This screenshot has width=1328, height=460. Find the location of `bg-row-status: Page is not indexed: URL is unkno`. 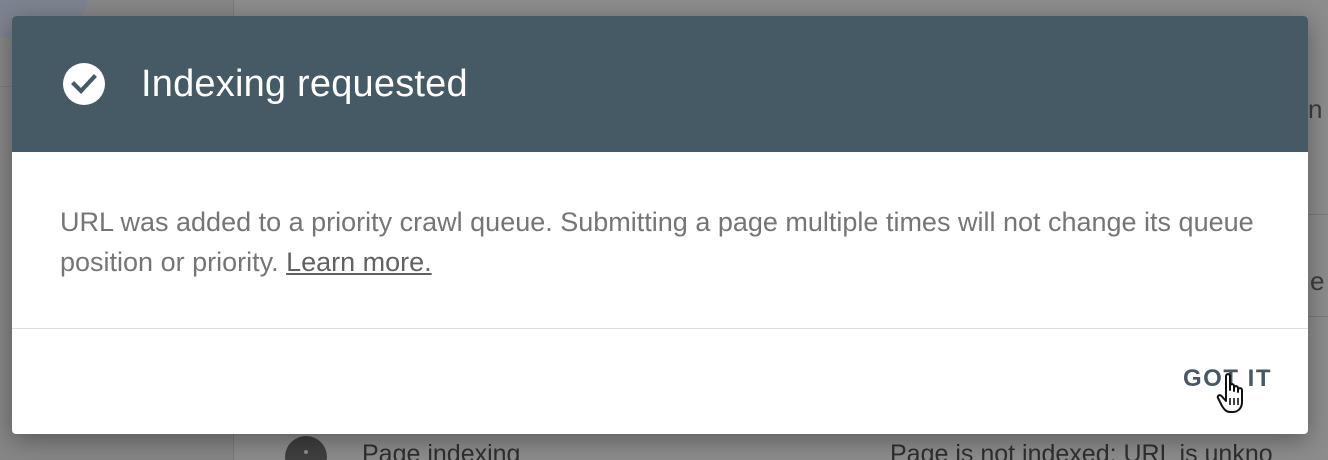

bg-row-status: Page is not indexed: URL is unkno is located at coordinates (1081, 450).